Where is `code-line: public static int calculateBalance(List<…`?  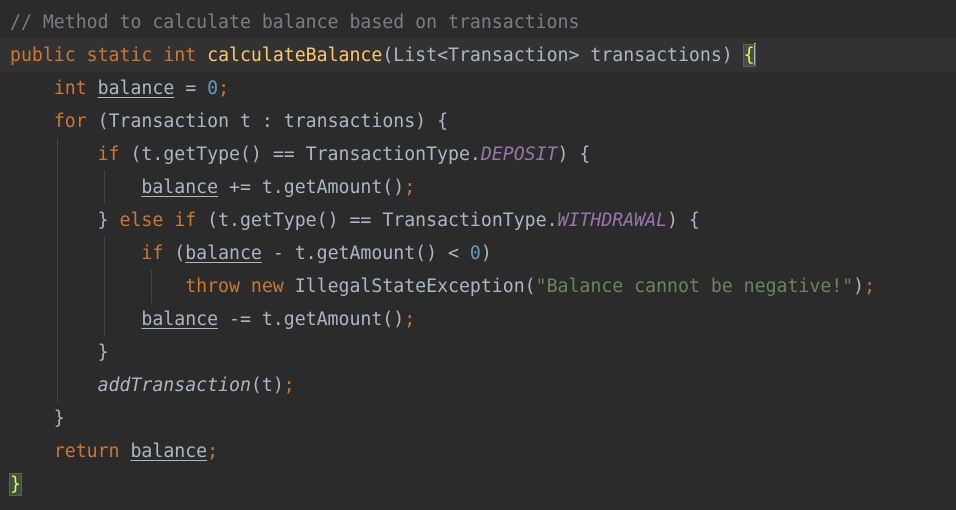 code-line: public static int calculateBalance(List<… is located at coordinates (478, 55).